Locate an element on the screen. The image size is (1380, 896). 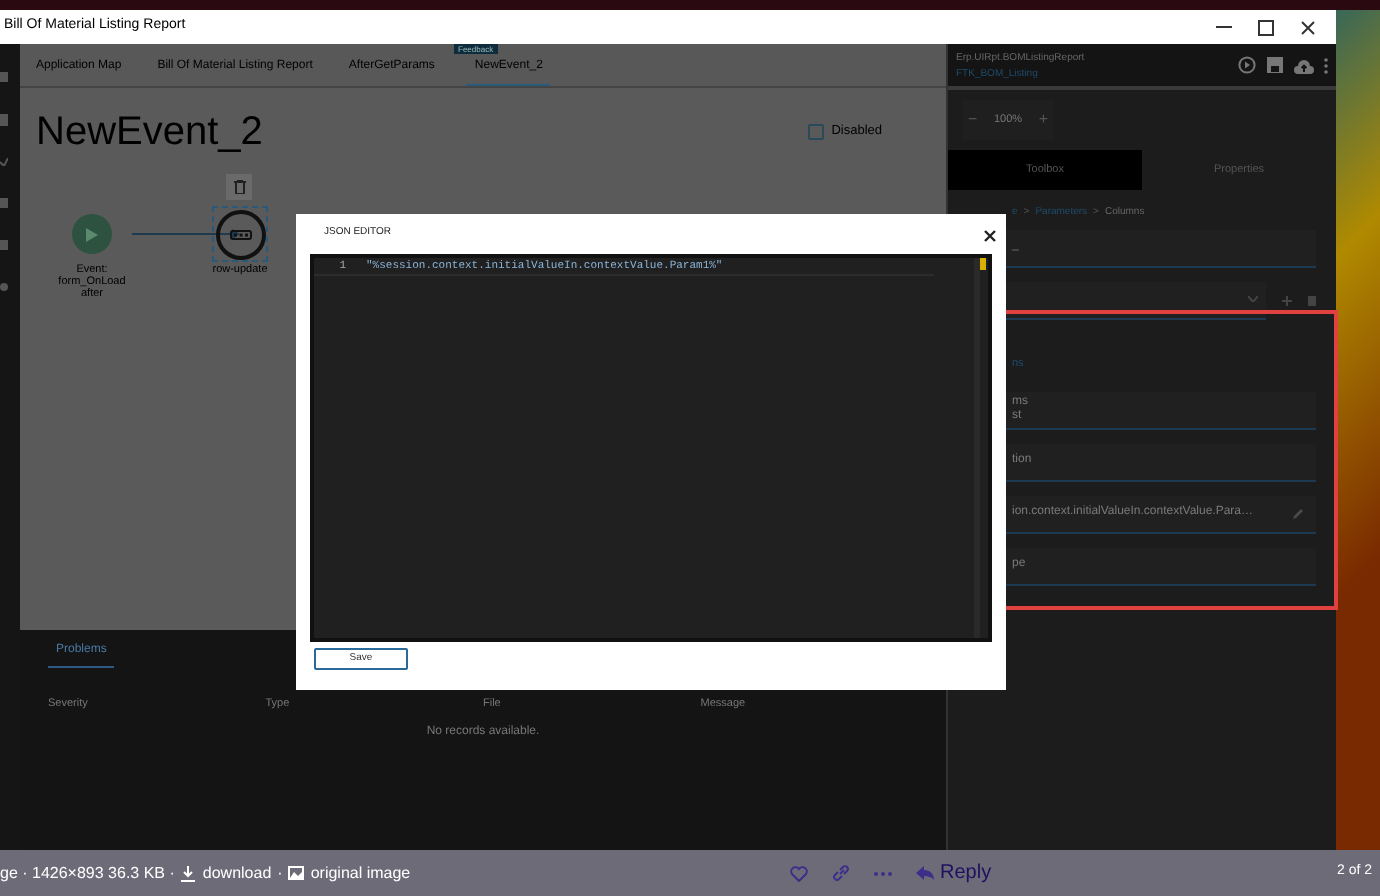
checkbox is located at coordinates (815, 132).